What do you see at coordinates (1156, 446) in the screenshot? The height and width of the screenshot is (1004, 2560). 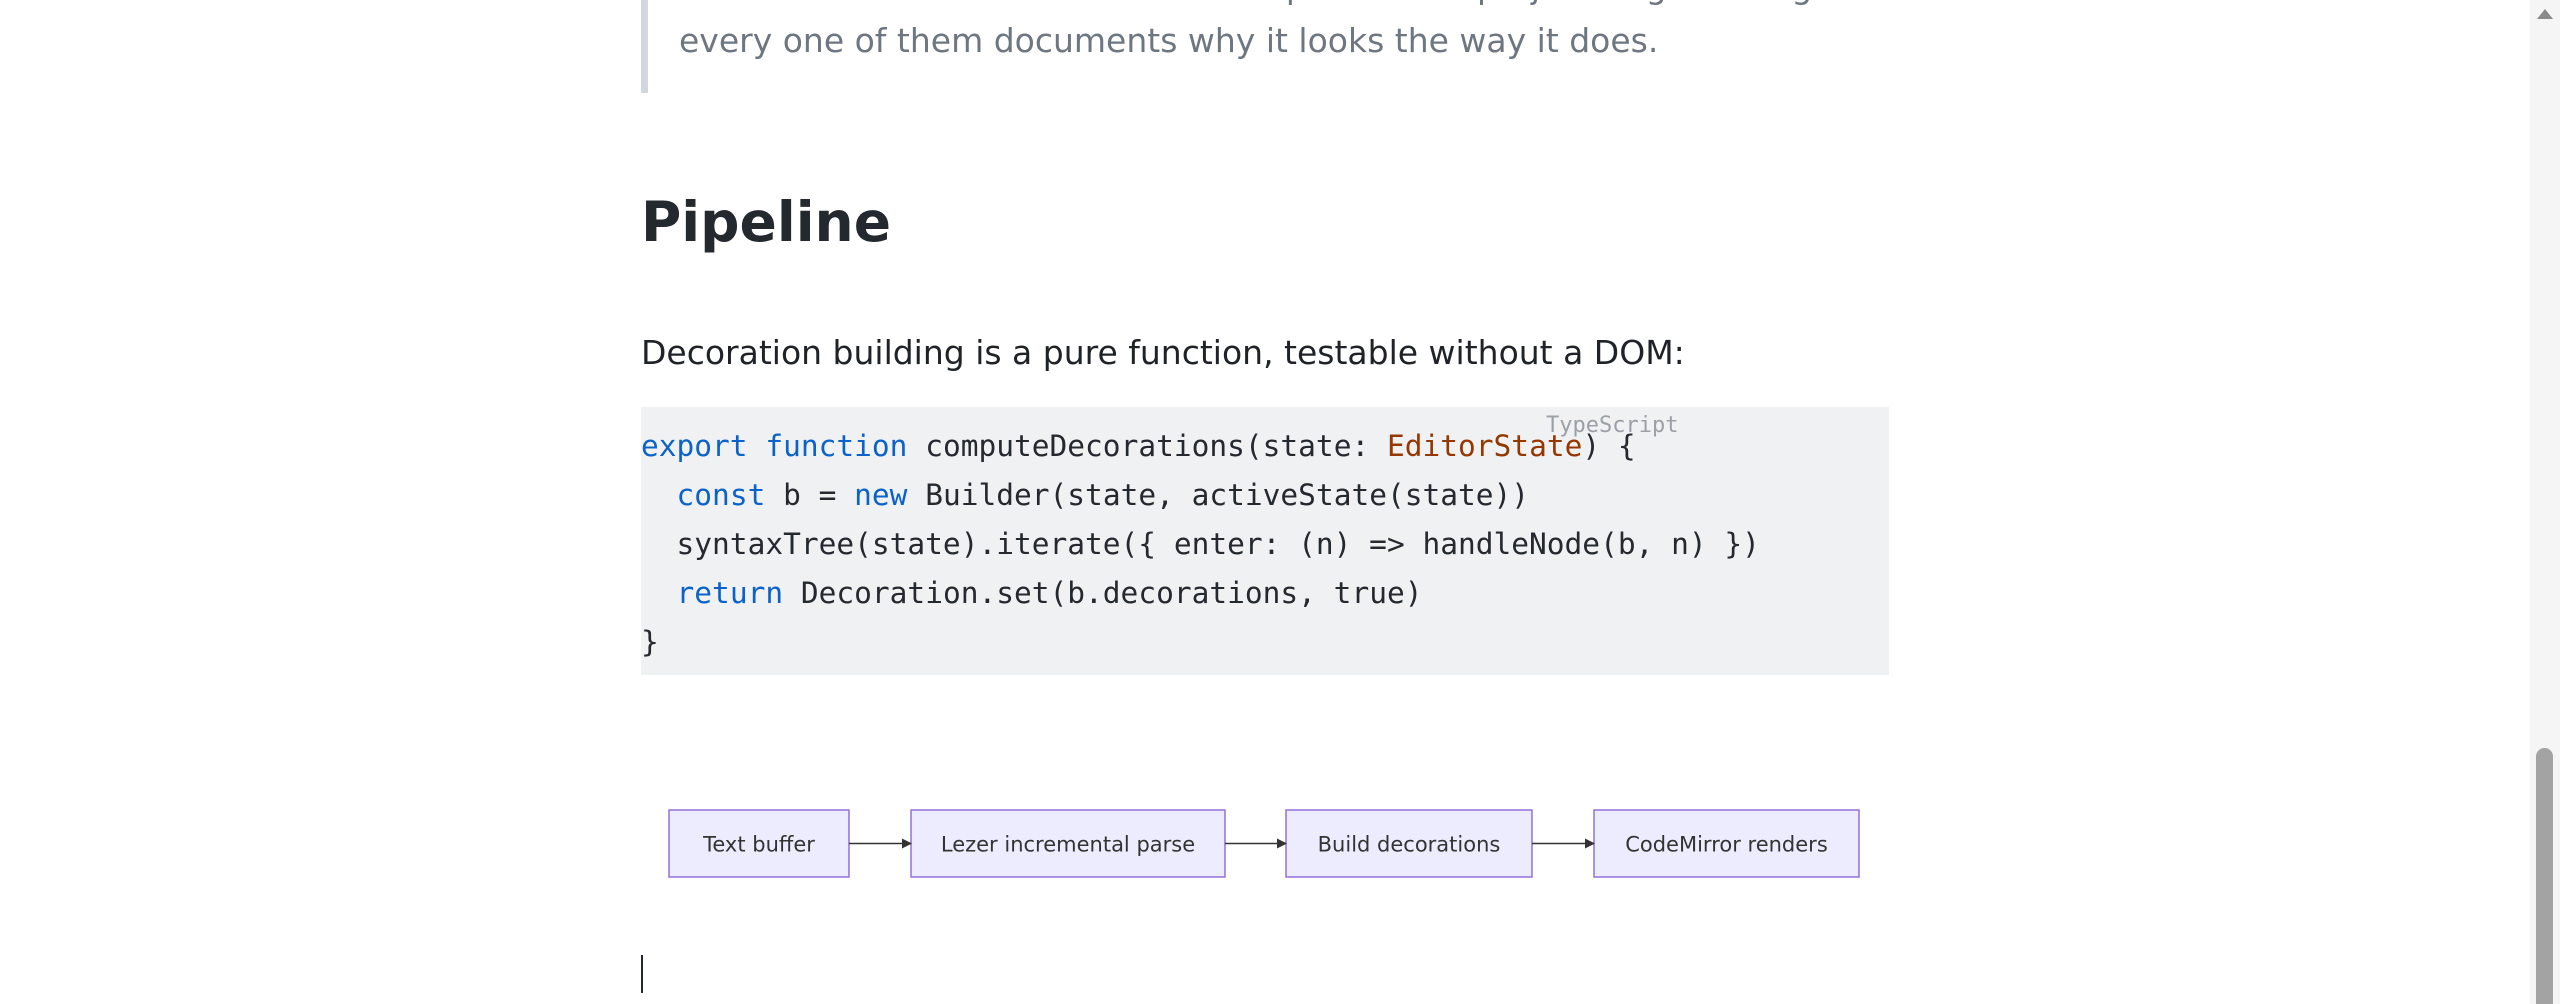 I see `code-text: computeDecorations(state:` at bounding box center [1156, 446].